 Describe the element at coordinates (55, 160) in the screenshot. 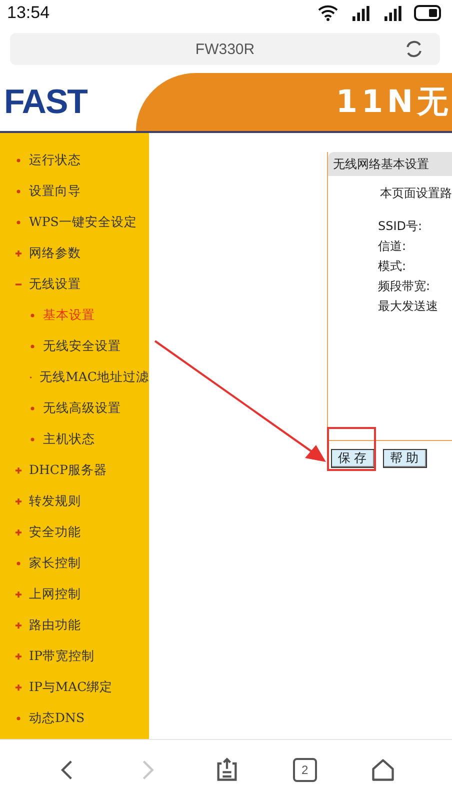

I see `sidebar-item: 运行状态` at that location.